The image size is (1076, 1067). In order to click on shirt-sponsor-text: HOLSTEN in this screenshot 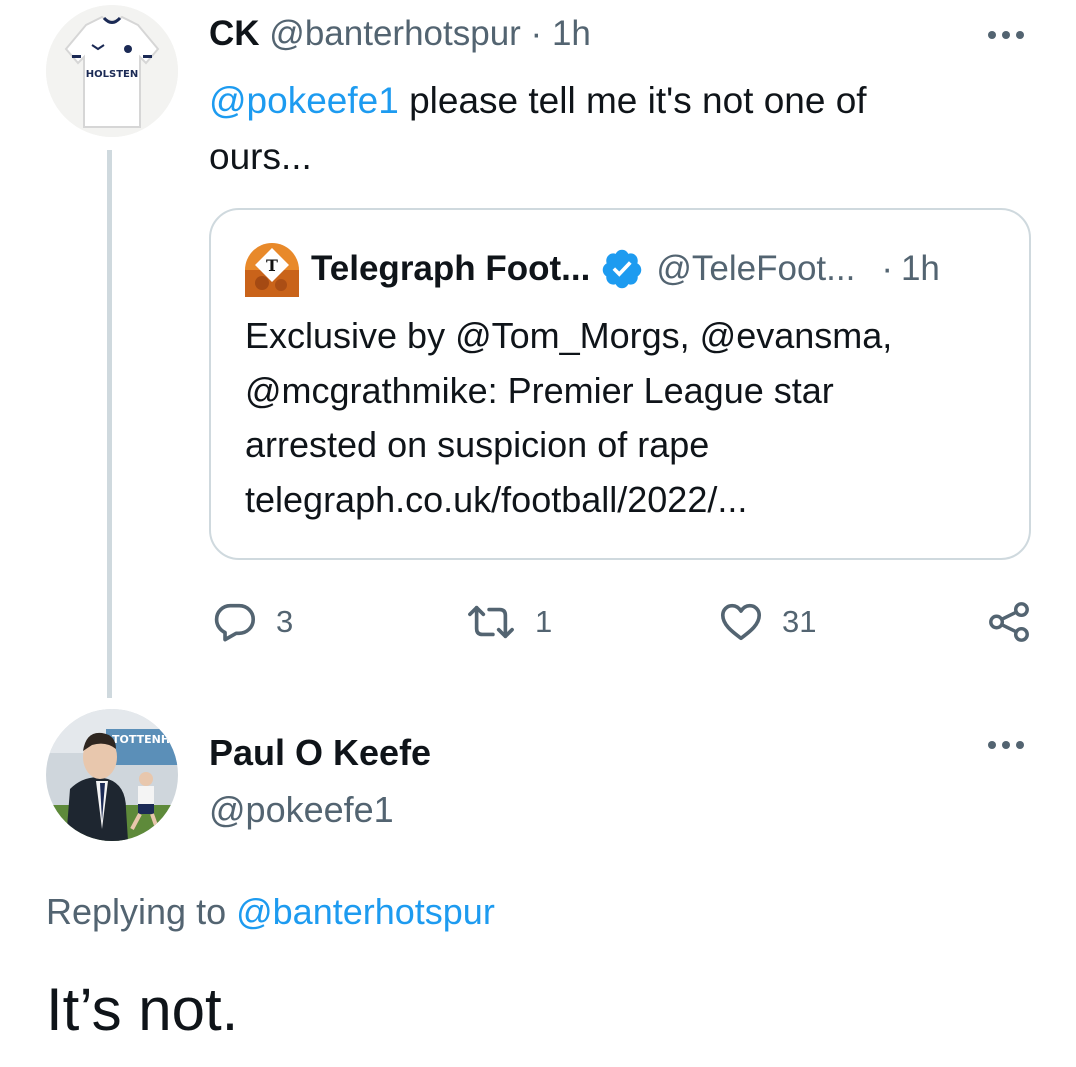, I will do `click(112, 74)`.